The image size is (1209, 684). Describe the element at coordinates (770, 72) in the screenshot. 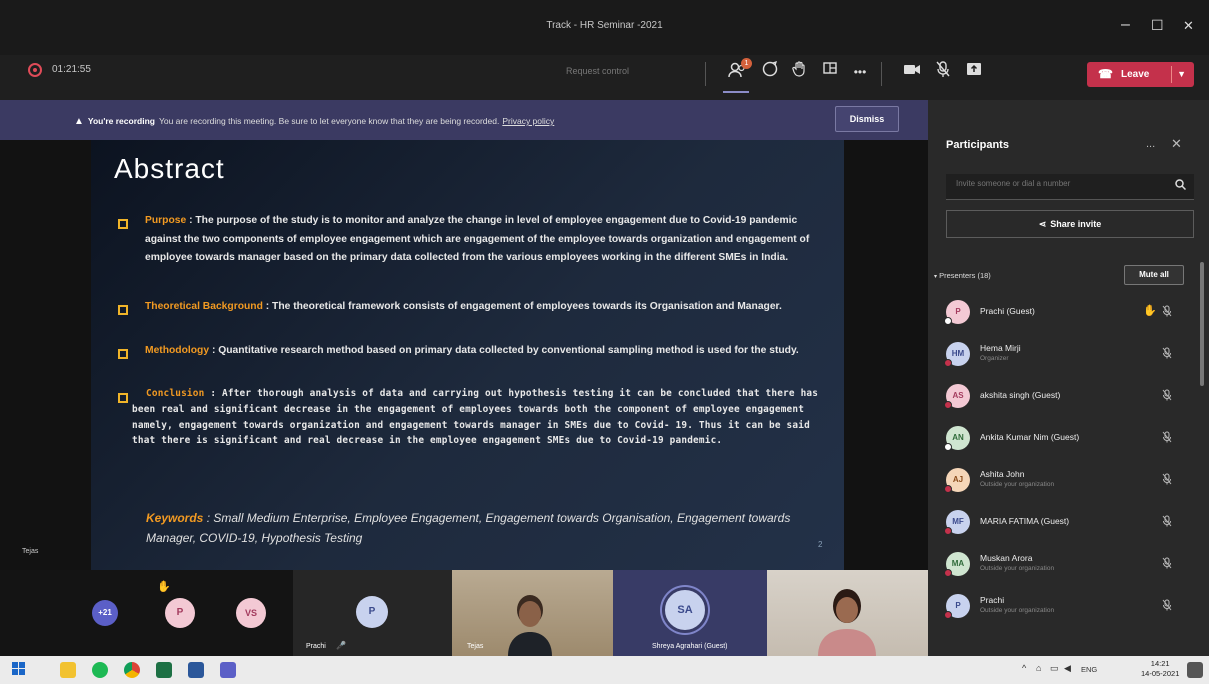

I see `chat-icon` at that location.